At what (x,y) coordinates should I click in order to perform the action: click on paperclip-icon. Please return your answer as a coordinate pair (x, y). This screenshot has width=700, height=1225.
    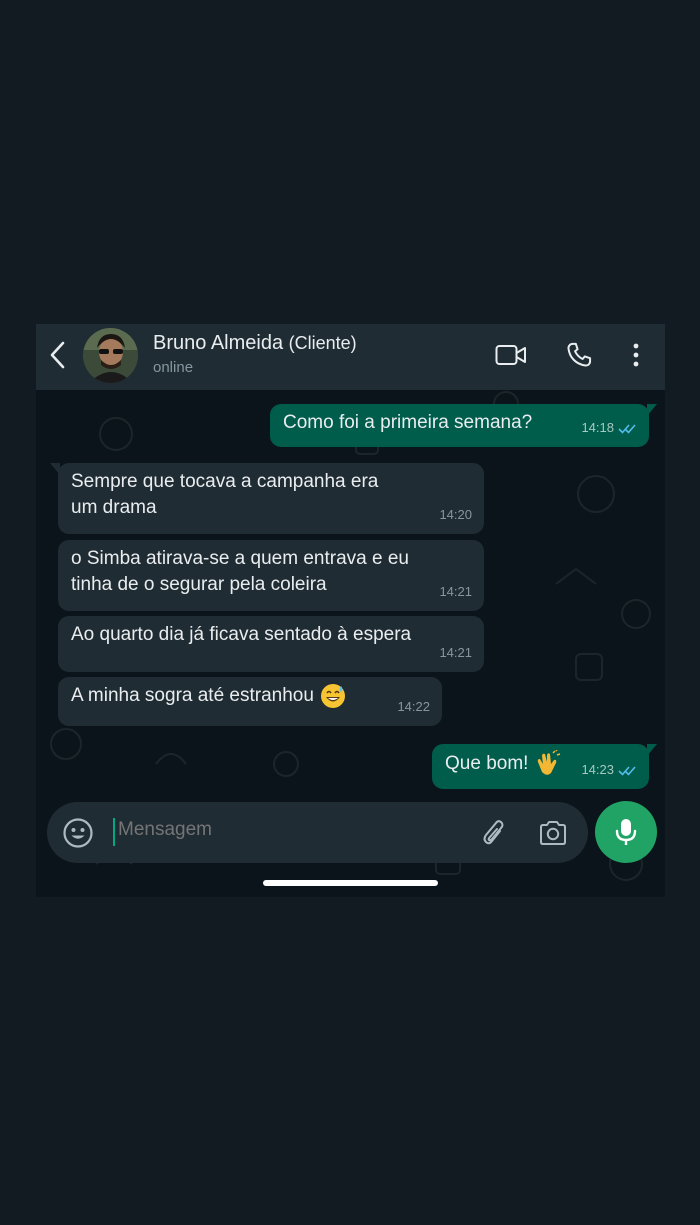
    Looking at the image, I should click on (493, 832).